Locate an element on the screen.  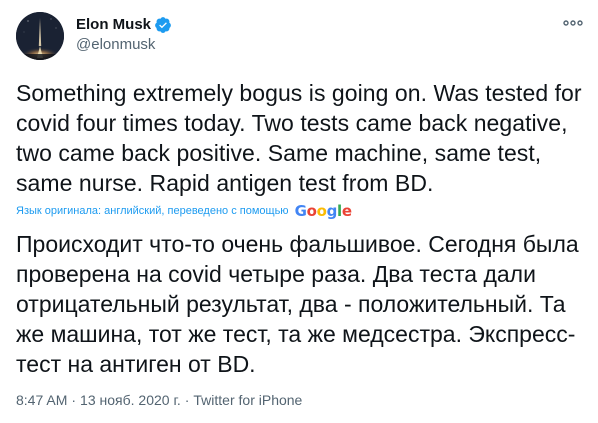
more-horizontal-icon is located at coordinates (573, 23).